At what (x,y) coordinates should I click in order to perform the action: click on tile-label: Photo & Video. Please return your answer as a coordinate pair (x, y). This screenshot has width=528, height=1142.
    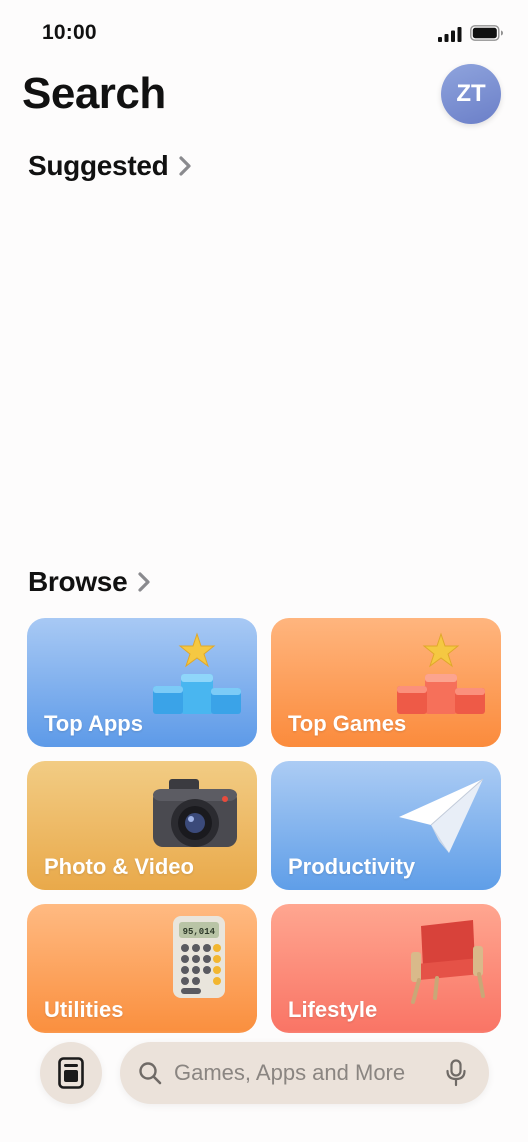
    Looking at the image, I should click on (119, 866).